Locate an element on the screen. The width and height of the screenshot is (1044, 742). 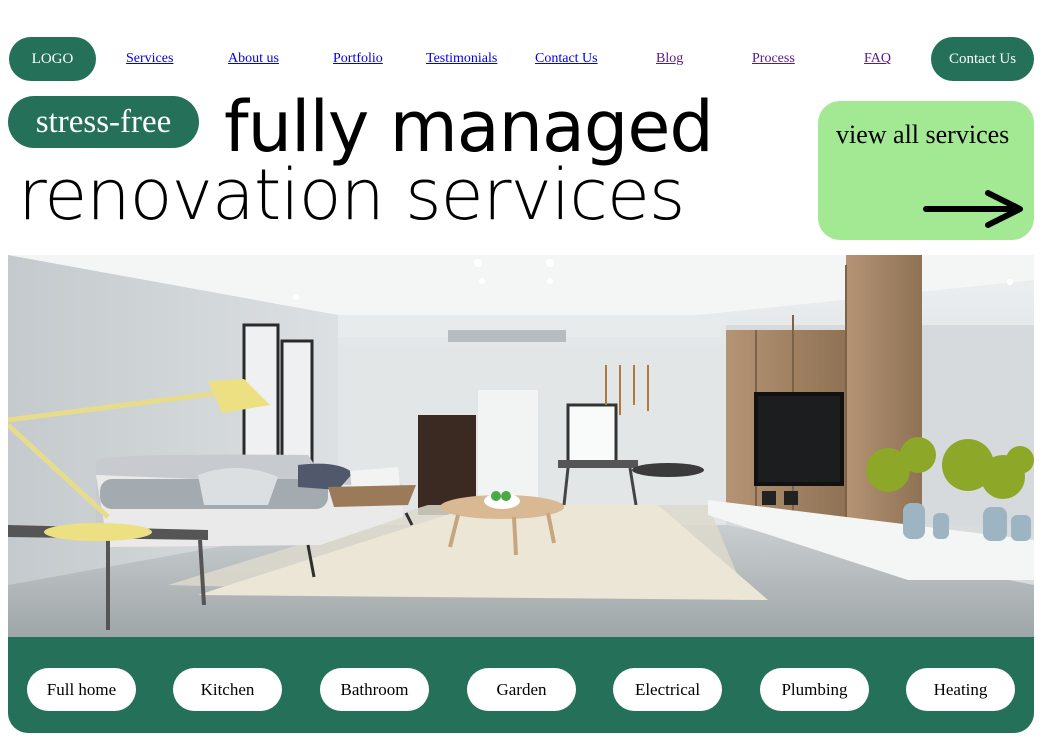
headline-line-2: renovation services is located at coordinates (351, 195).